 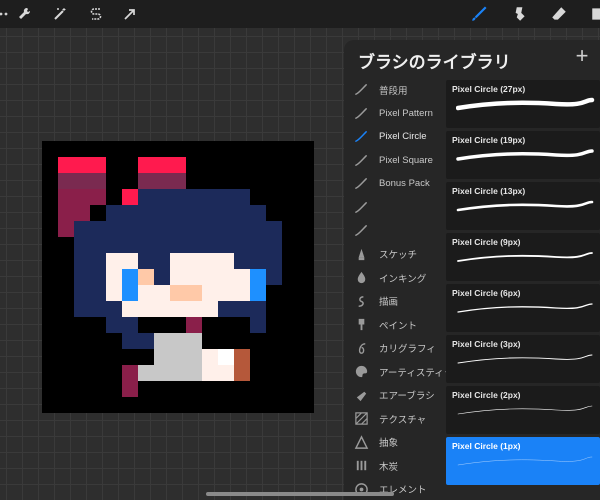 What do you see at coordinates (406, 113) in the screenshot?
I see `brush-set-label: Pixel Pattern` at bounding box center [406, 113].